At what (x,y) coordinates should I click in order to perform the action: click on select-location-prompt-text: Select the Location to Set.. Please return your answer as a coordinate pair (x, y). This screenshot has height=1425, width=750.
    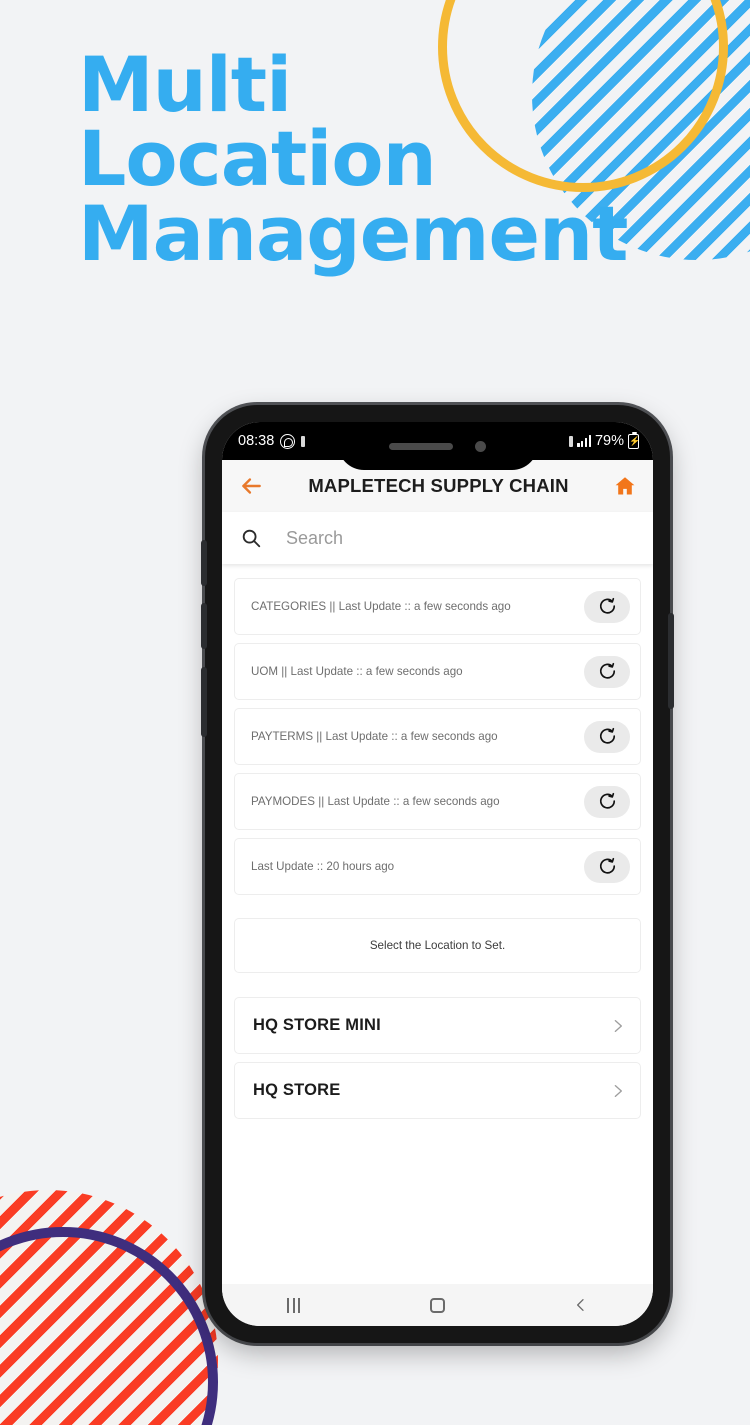
    Looking at the image, I should click on (437, 945).